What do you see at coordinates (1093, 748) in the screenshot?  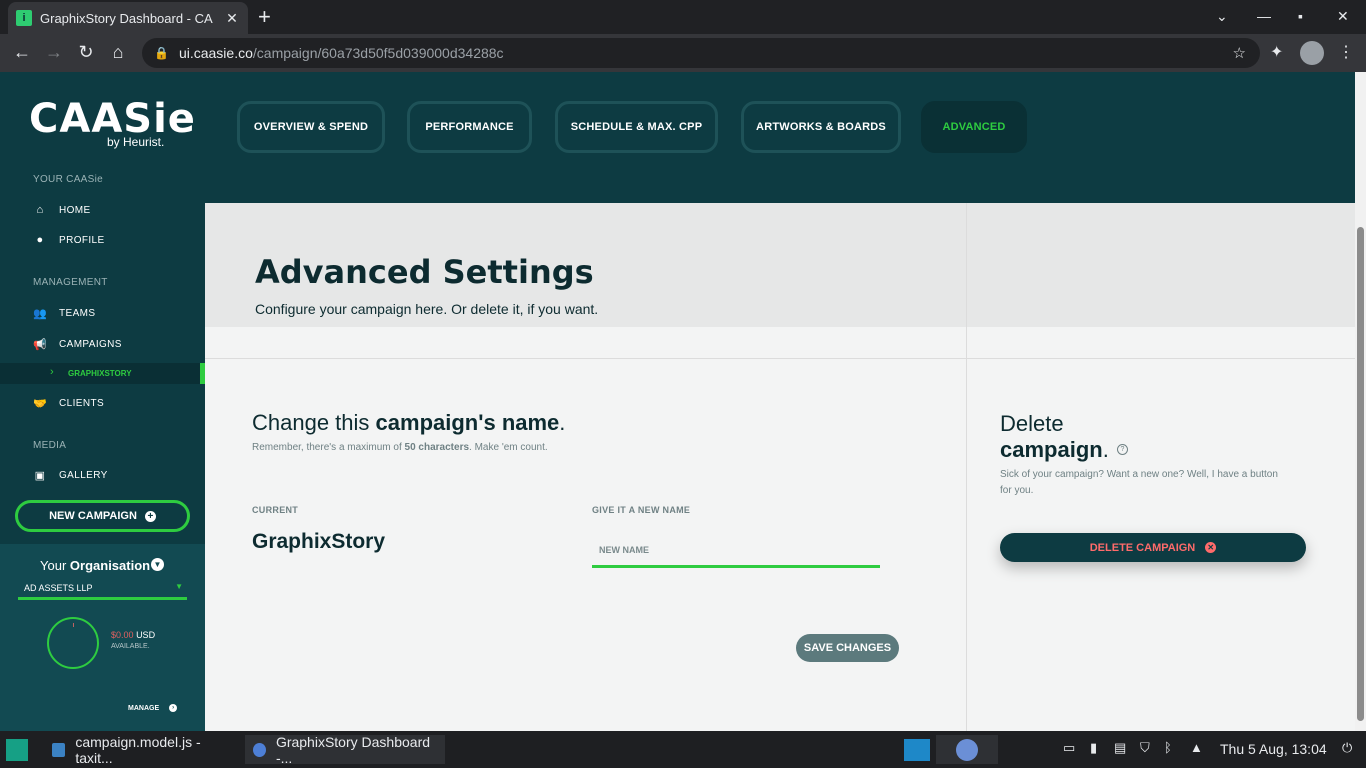 I see `network-icon: ▮` at bounding box center [1093, 748].